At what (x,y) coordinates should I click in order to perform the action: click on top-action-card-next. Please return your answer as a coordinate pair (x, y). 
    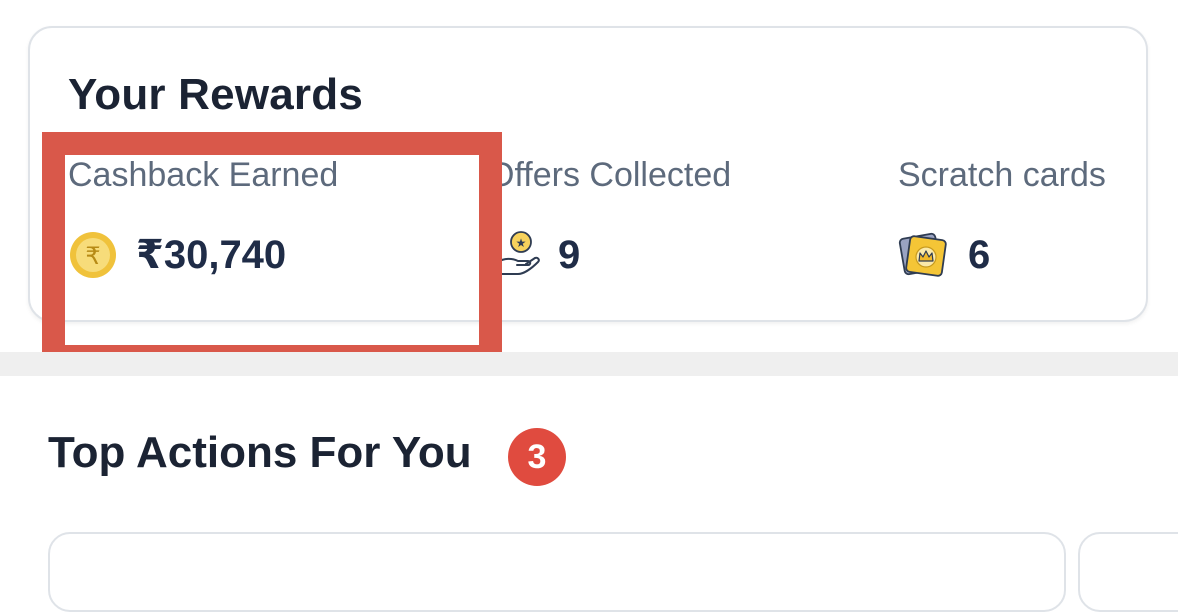
    Looking at the image, I should click on (1128, 572).